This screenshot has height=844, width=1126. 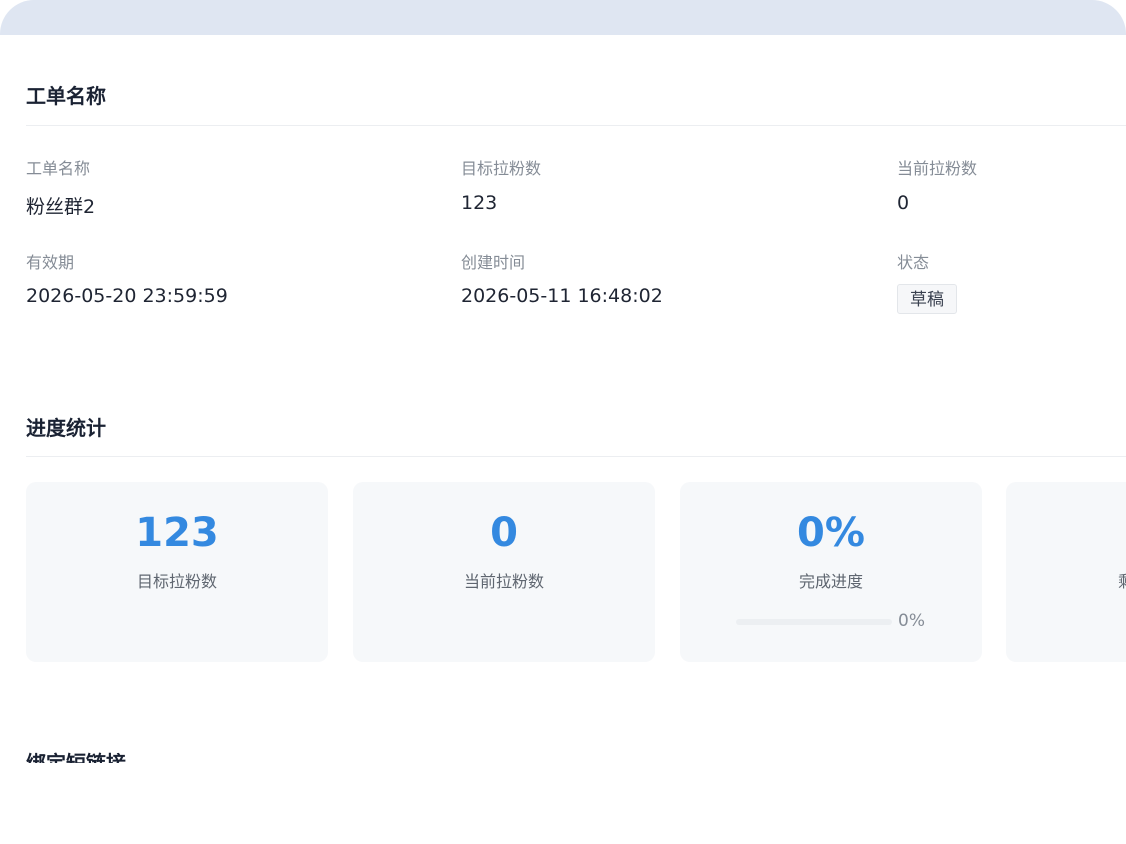 What do you see at coordinates (127, 296) in the screenshot?
I see `validity-value: 2026-05-20 23:59:59` at bounding box center [127, 296].